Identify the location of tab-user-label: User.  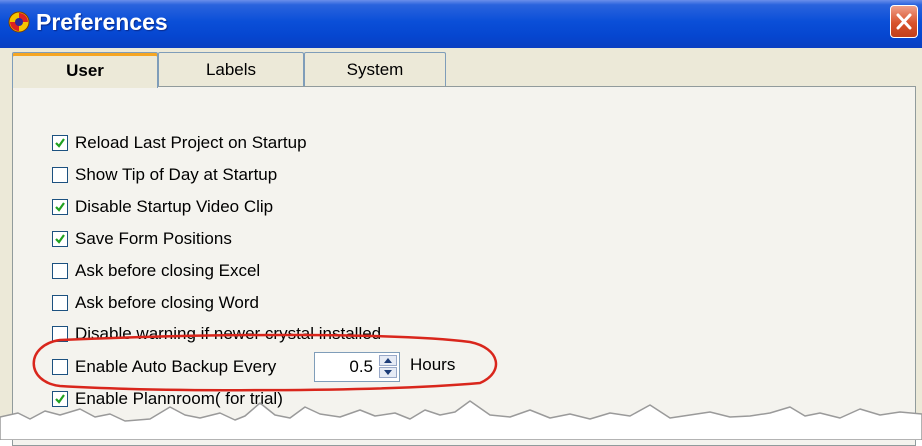
(85, 70).